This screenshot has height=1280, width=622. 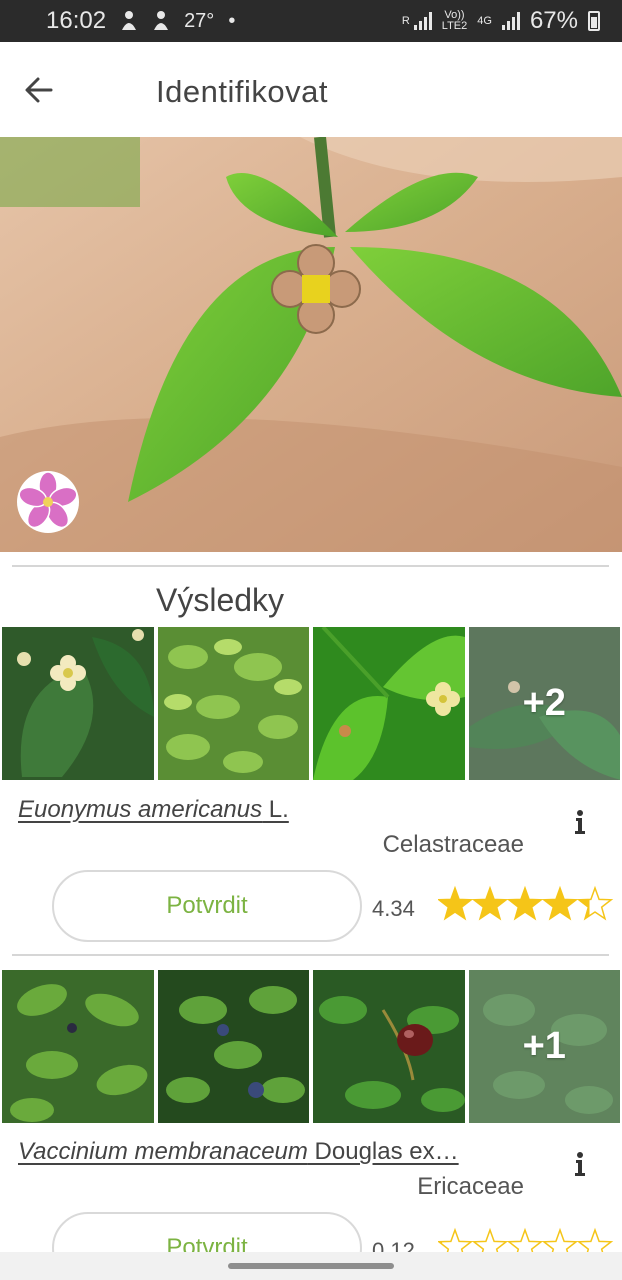 What do you see at coordinates (140, 809) in the screenshot?
I see `species-name: Euonymus americanus` at bounding box center [140, 809].